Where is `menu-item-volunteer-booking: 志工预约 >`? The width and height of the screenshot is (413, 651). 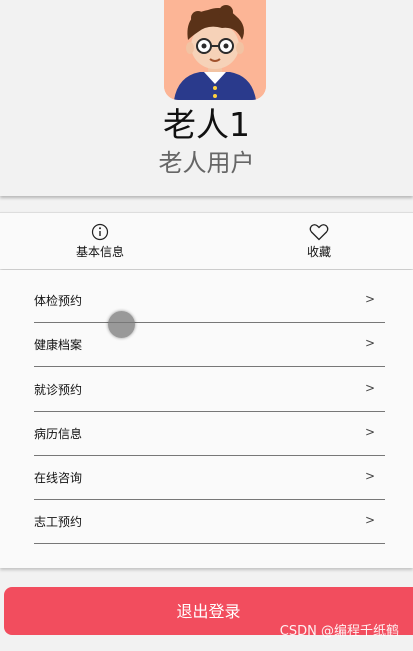 menu-item-volunteer-booking: 志工预约 > is located at coordinates (209, 521).